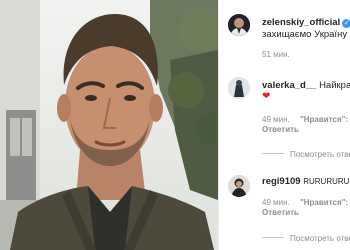 The height and width of the screenshot is (250, 350). I want to click on comment-meta: 49 мин. "Нравится": 9, so click(306, 120).